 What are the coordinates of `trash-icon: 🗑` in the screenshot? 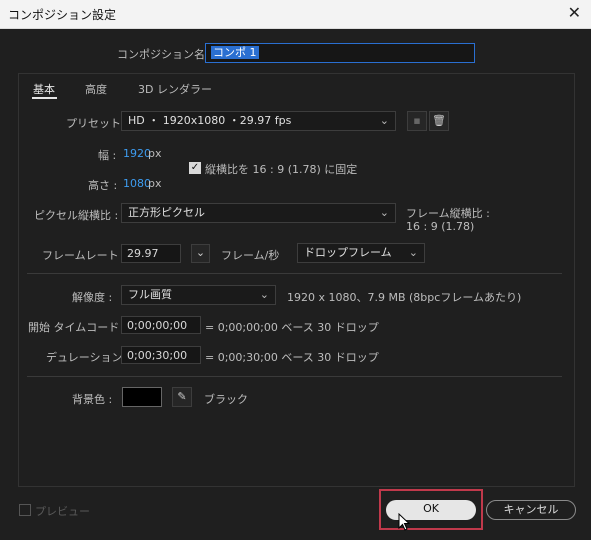 It's located at (439, 121).